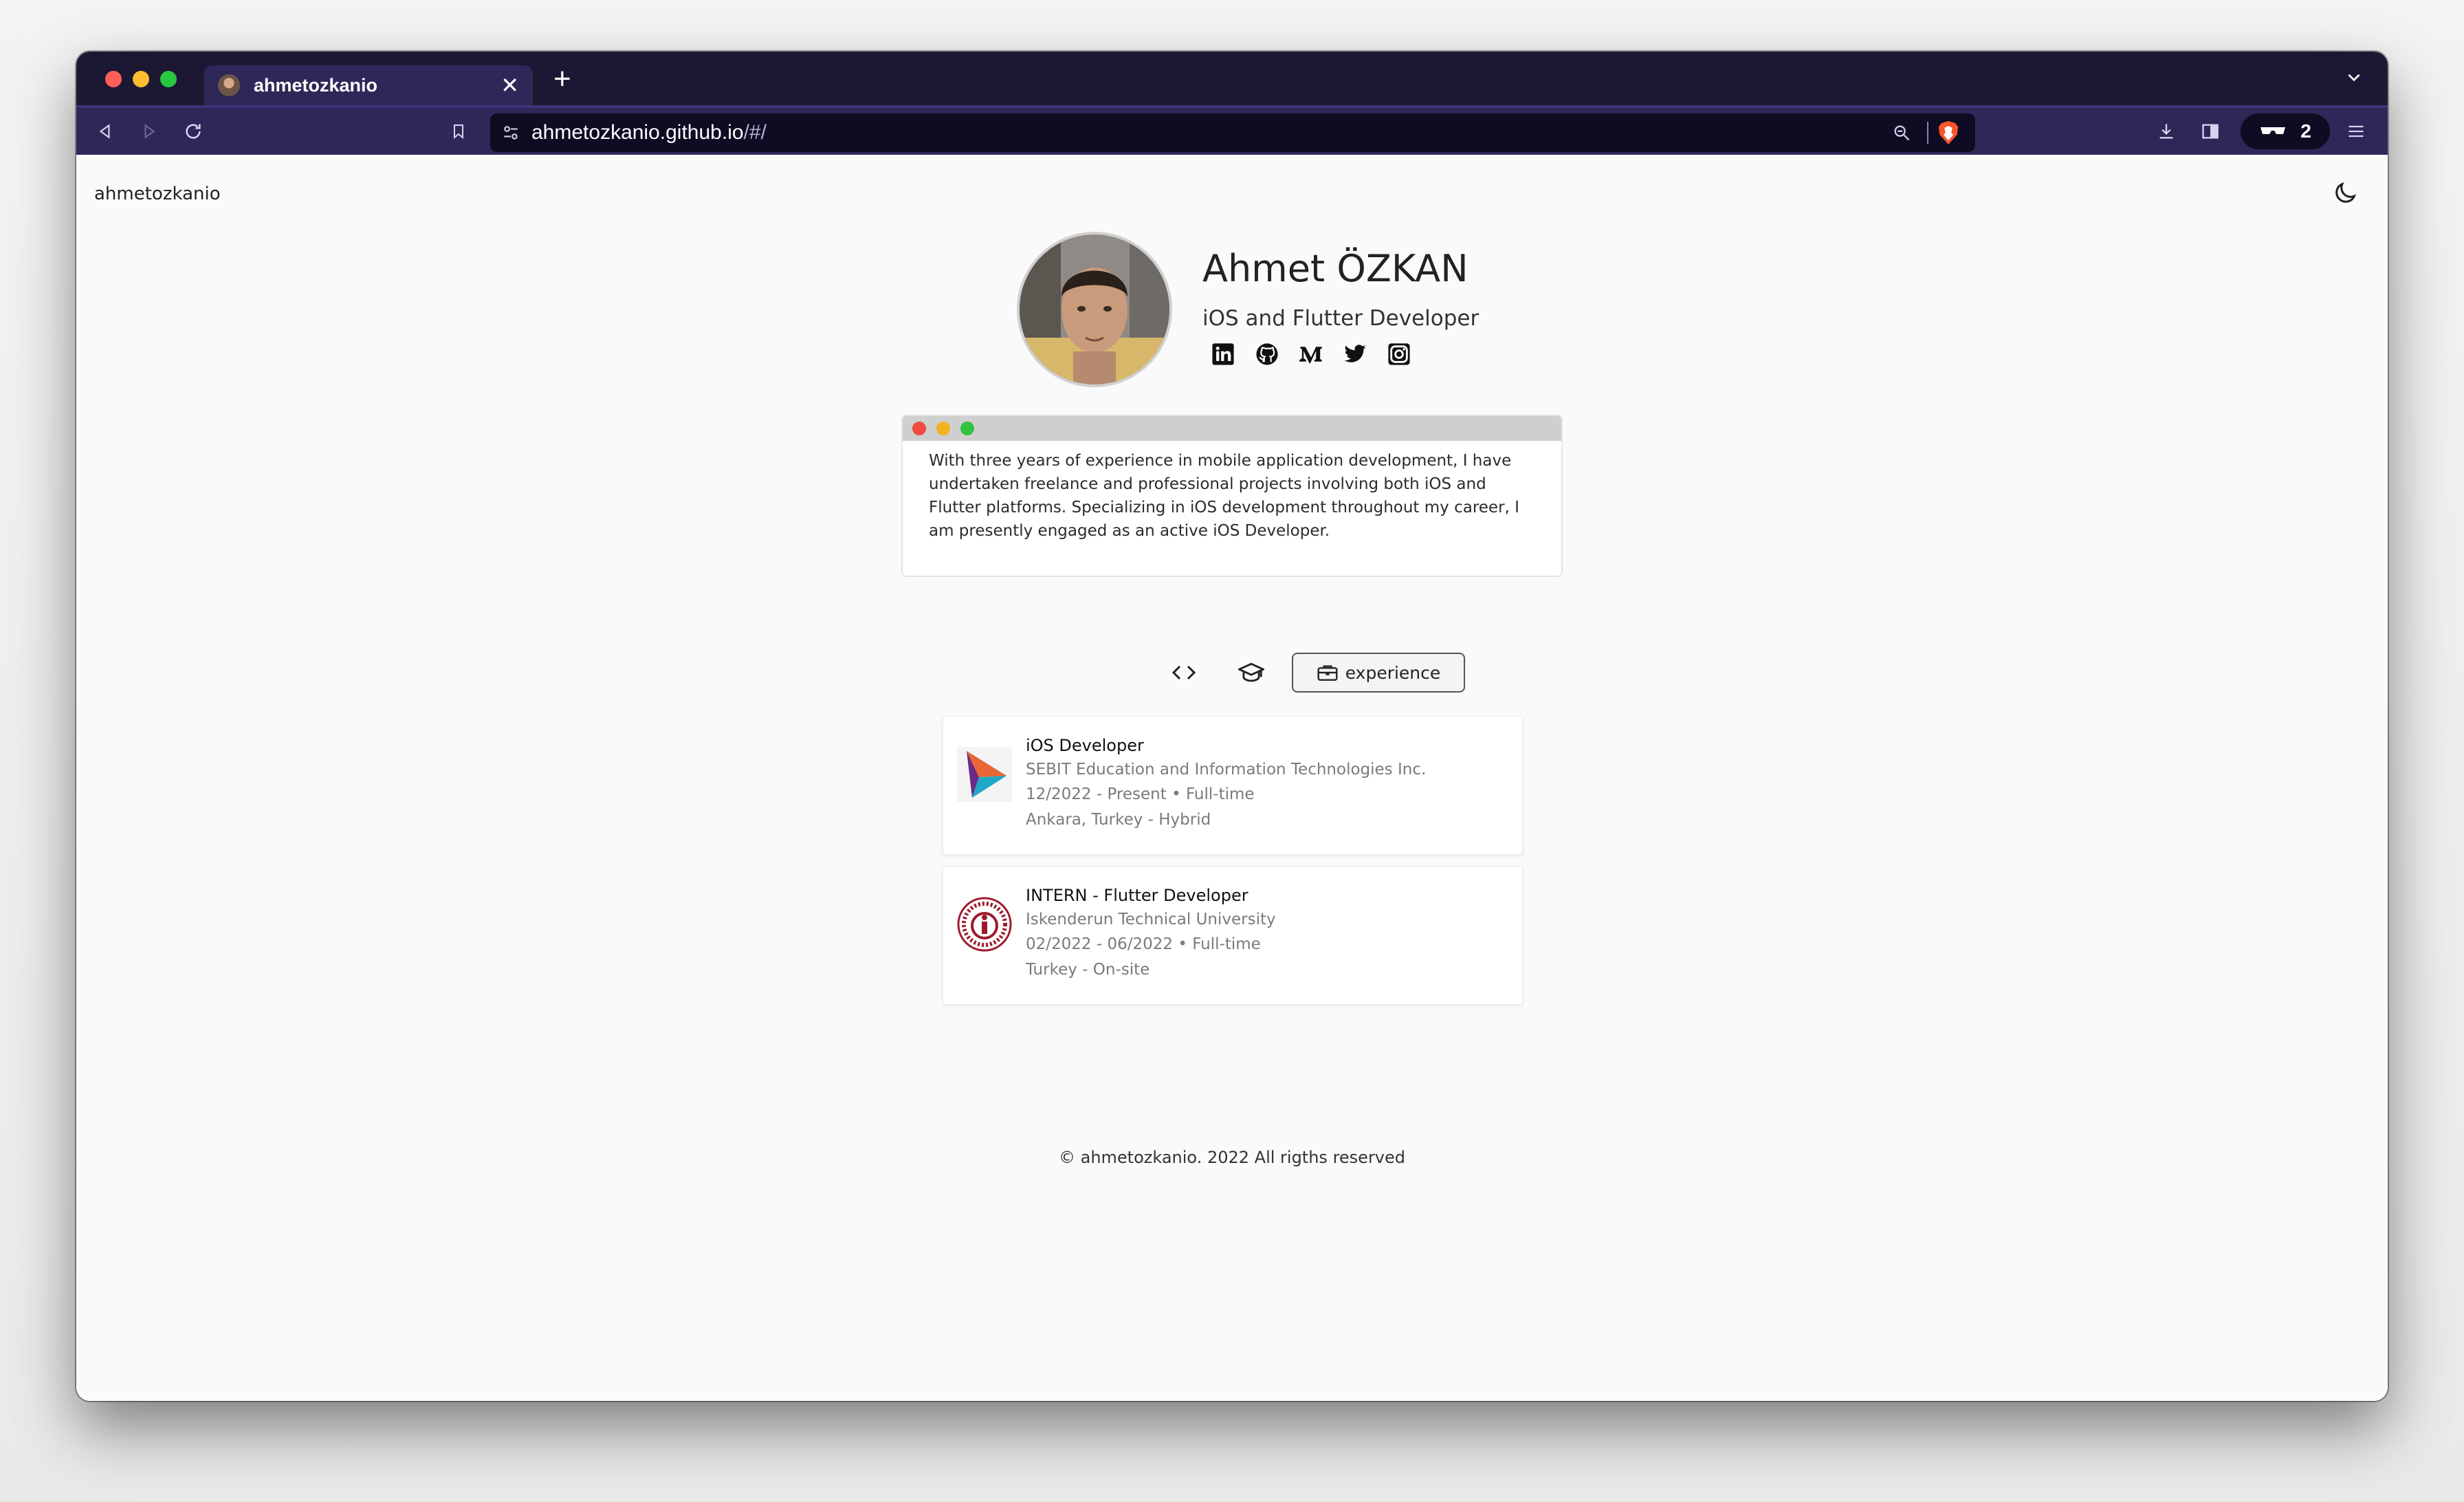  Describe the element at coordinates (1118, 820) in the screenshot. I see `experience-location: Ankara, Turkey - Hybrid` at that location.